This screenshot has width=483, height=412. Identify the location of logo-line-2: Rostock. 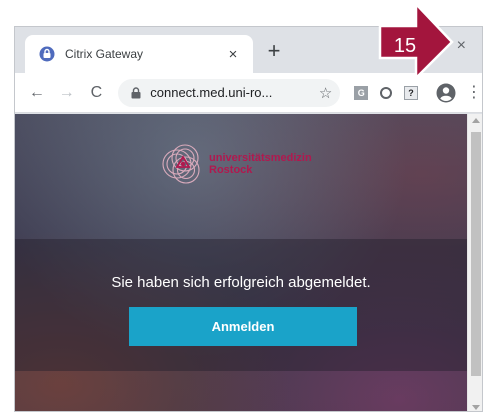
(231, 170).